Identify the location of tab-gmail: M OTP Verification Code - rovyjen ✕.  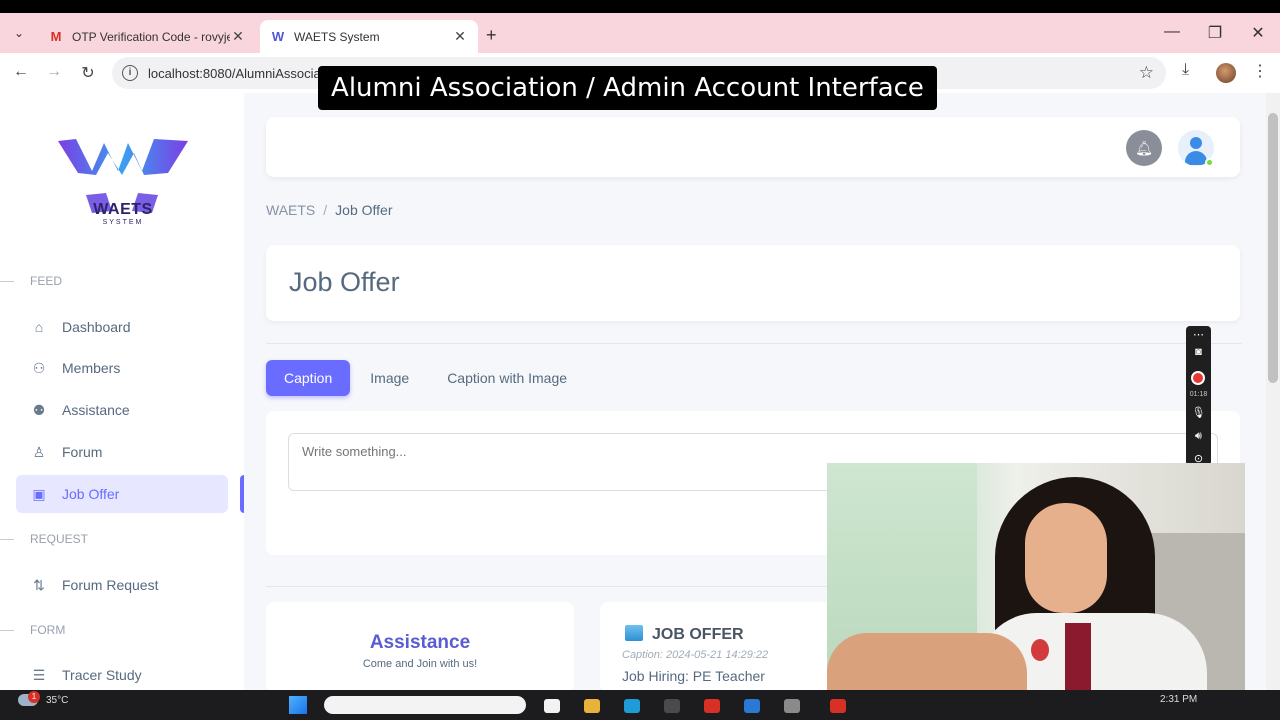
(147, 36).